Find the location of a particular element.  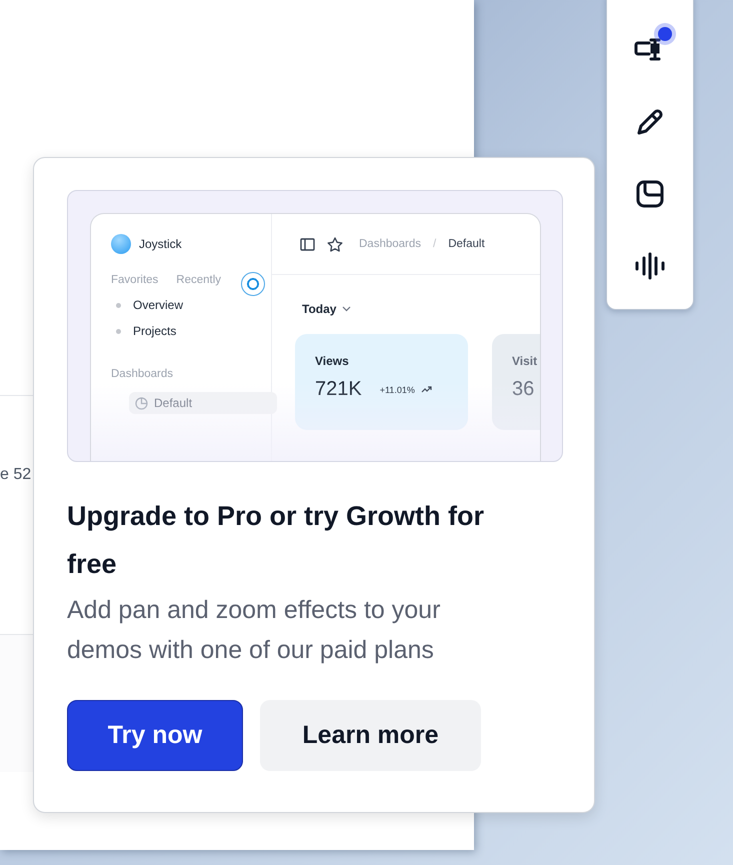

app-name: Joystick is located at coordinates (160, 244).